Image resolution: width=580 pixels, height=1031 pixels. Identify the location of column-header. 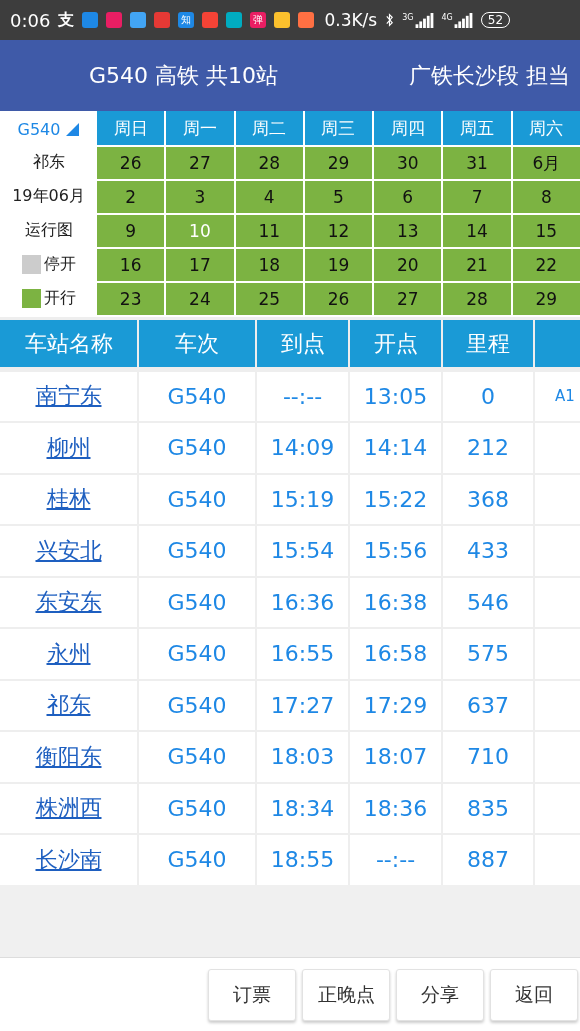
(557, 343).